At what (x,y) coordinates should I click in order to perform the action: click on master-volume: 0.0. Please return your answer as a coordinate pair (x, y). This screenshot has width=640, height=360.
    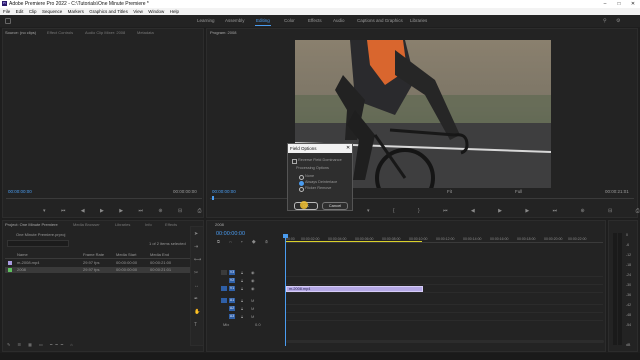
    Looking at the image, I should click on (258, 324).